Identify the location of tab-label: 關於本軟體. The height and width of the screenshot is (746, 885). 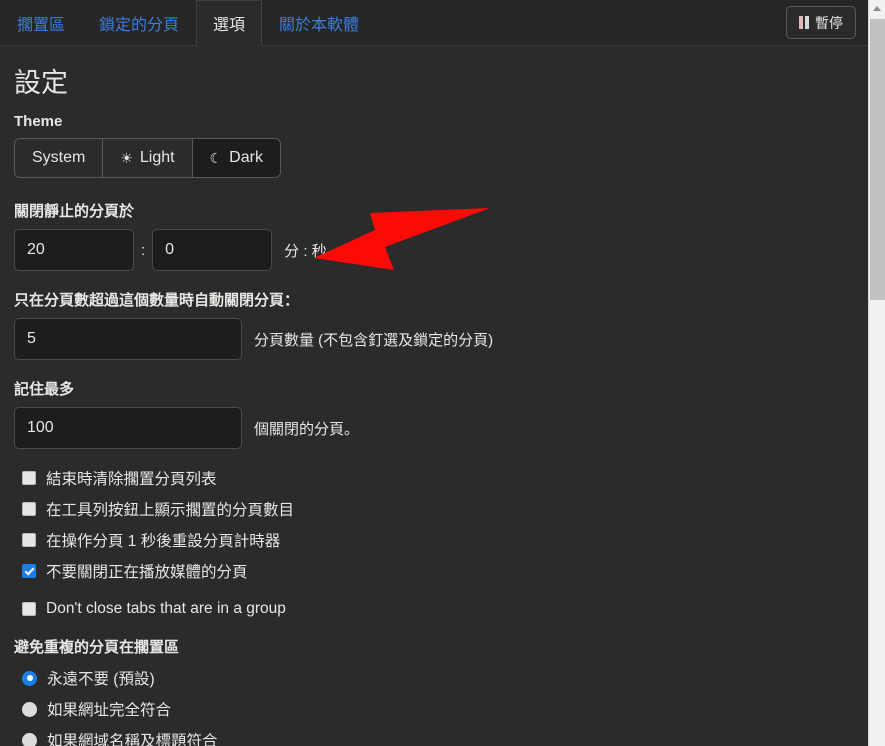
(319, 25).